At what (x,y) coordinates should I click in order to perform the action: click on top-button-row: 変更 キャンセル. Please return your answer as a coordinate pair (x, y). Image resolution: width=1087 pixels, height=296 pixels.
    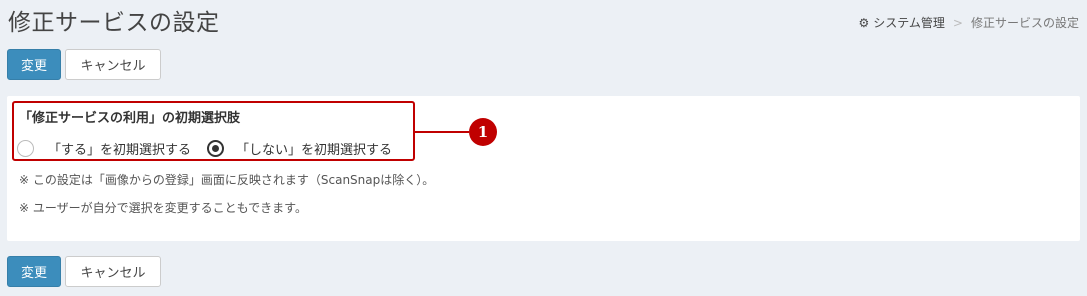
    Looking at the image, I should click on (84, 64).